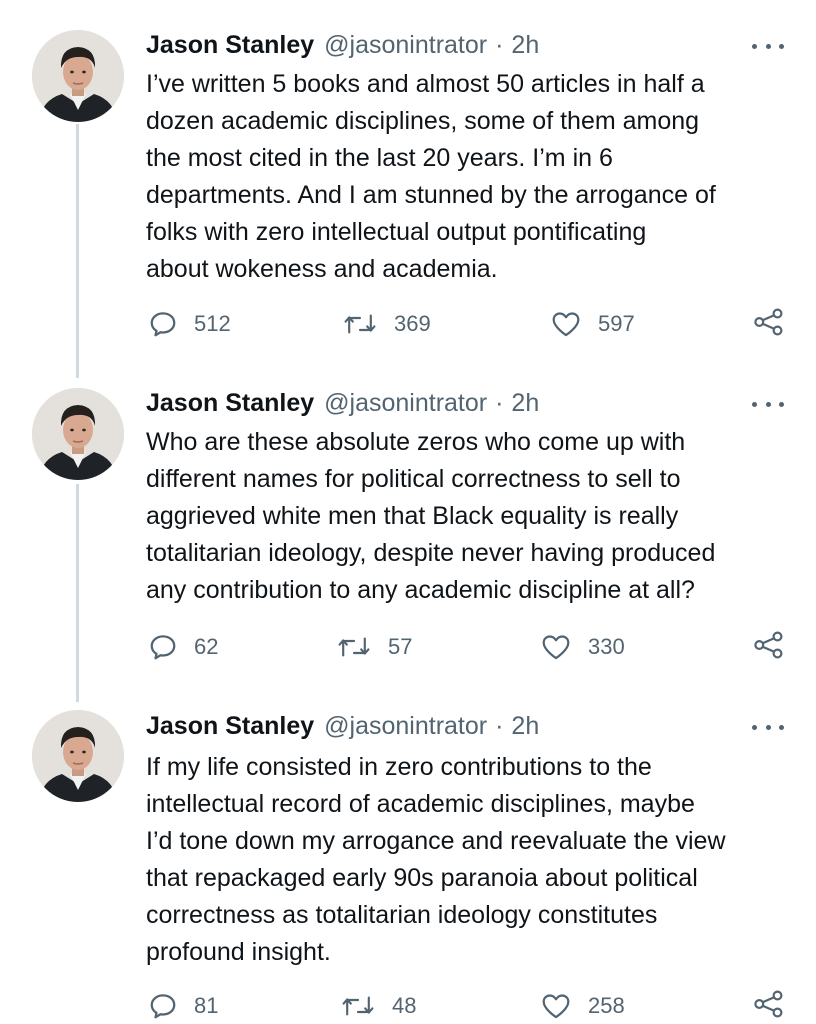 The image size is (816, 1024). I want to click on reply-button: 62, so click(183, 647).